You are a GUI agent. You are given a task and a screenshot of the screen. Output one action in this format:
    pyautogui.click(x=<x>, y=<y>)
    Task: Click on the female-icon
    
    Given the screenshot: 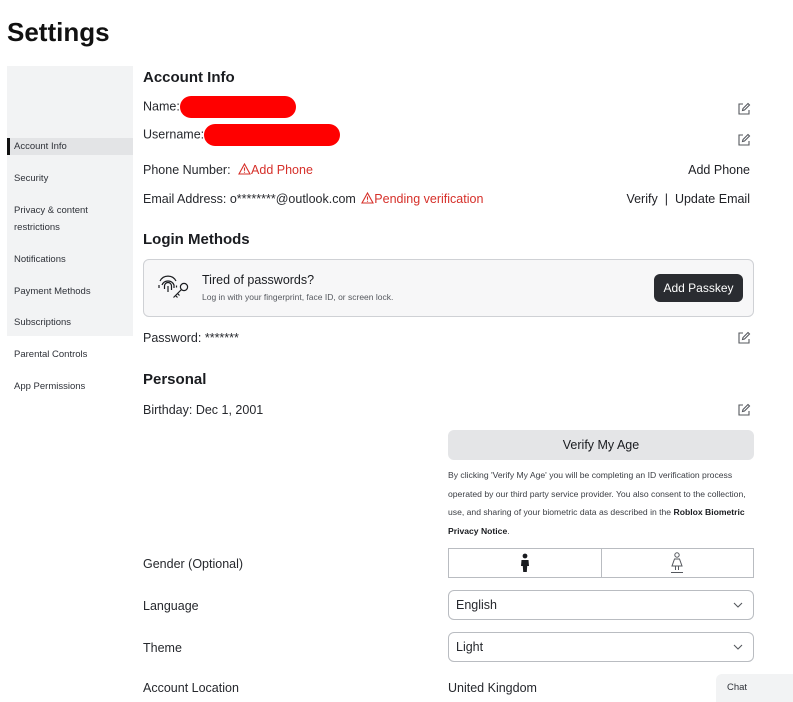 What is the action you would take?
    pyautogui.click(x=677, y=562)
    